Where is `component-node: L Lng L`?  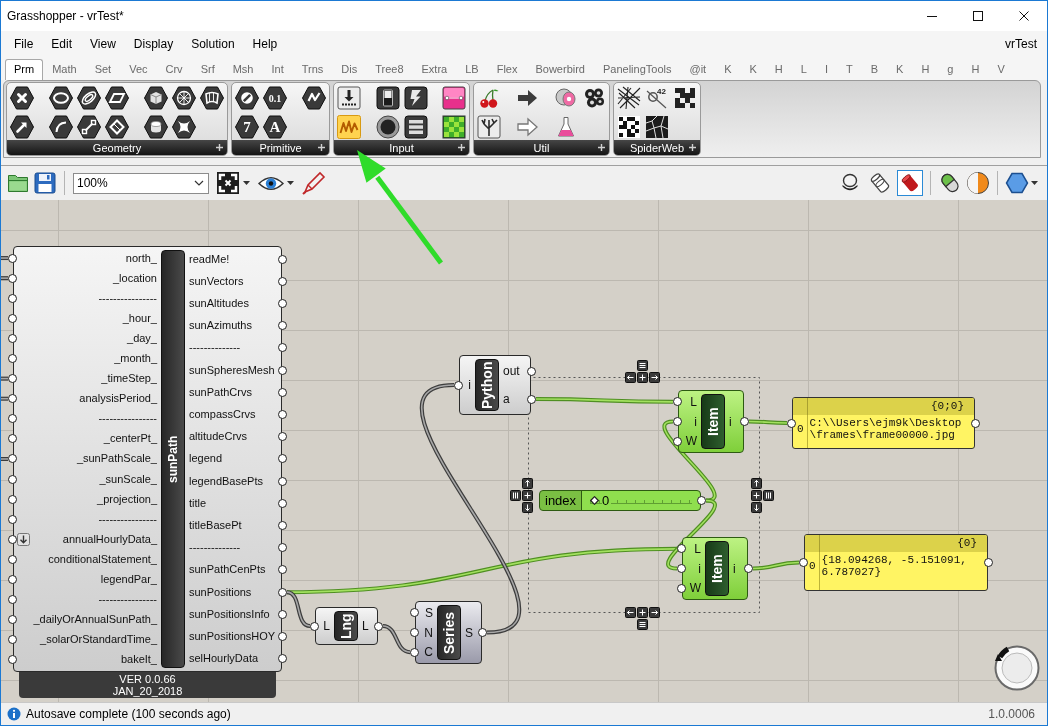
component-node: L Lng L is located at coordinates (346, 626).